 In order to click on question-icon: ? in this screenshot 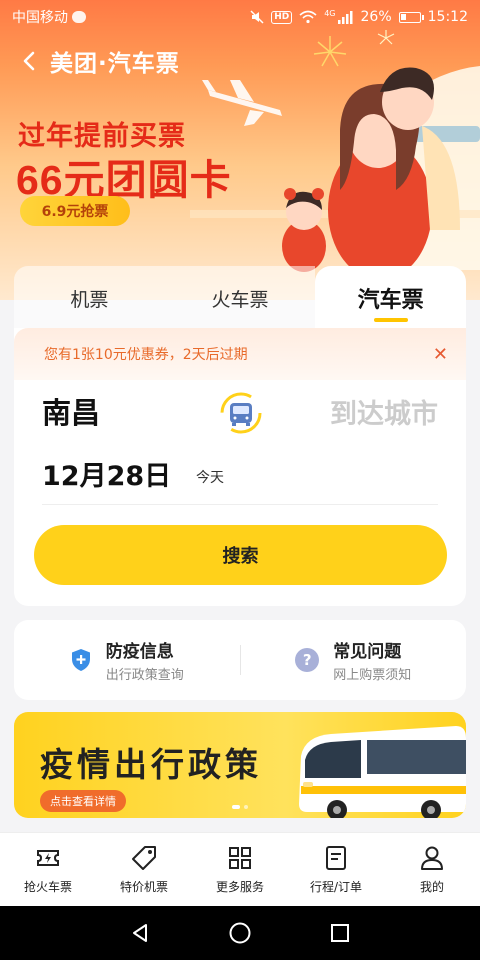, I will do `click(307, 660)`.